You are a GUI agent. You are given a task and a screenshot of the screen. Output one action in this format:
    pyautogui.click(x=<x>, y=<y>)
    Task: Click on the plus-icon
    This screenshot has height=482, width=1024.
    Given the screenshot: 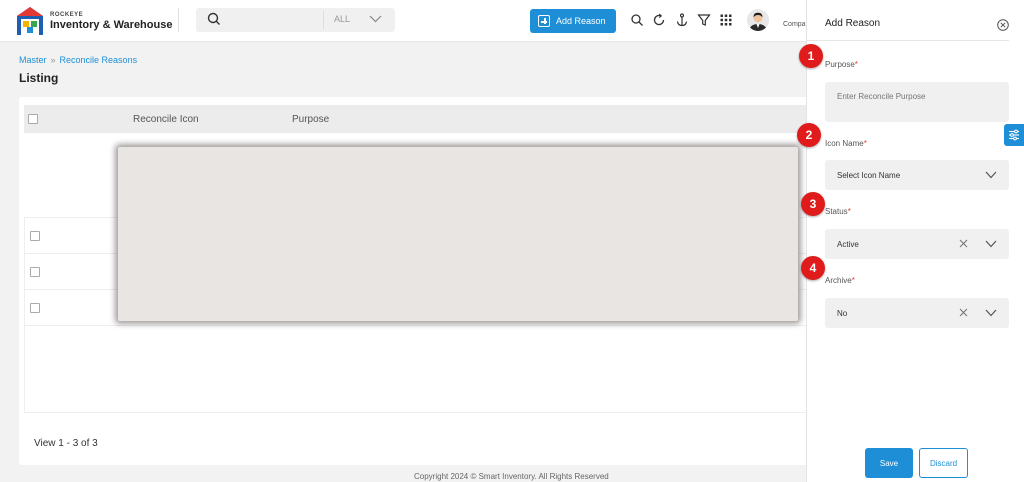 What is the action you would take?
    pyautogui.click(x=544, y=21)
    